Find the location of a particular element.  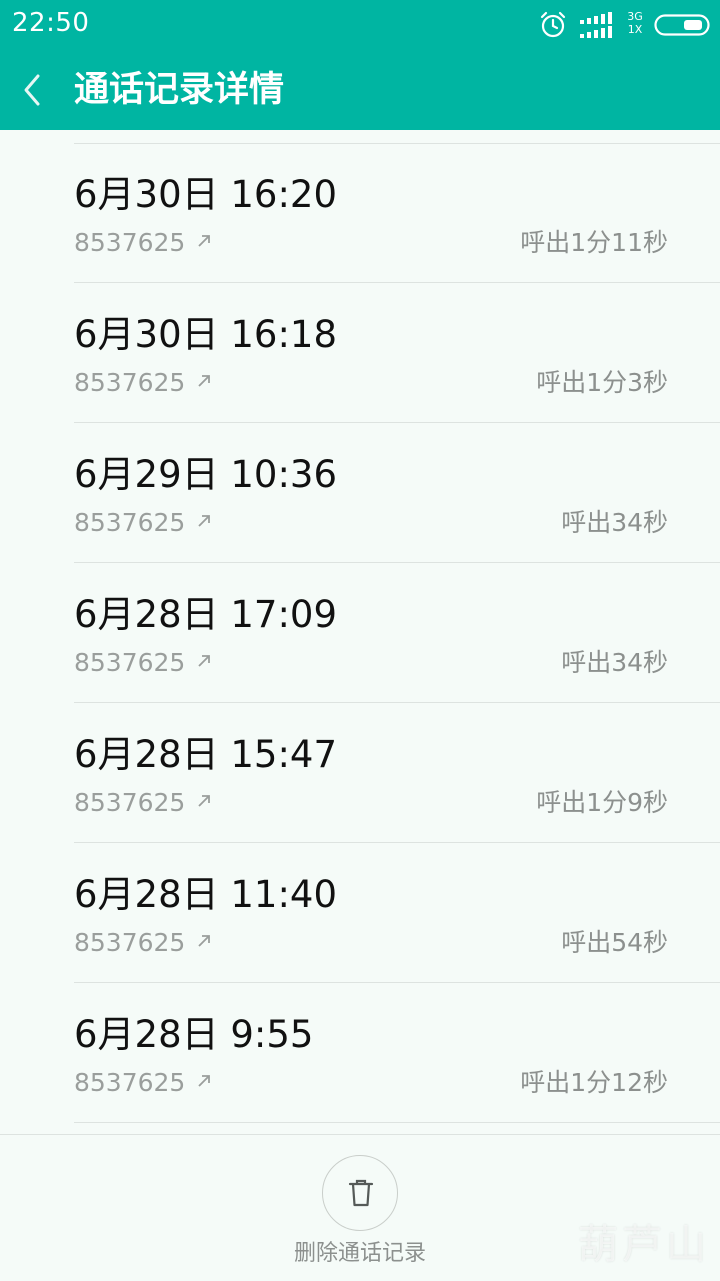

call-datetime: 6月28日 9:55 is located at coordinates (194, 1034).